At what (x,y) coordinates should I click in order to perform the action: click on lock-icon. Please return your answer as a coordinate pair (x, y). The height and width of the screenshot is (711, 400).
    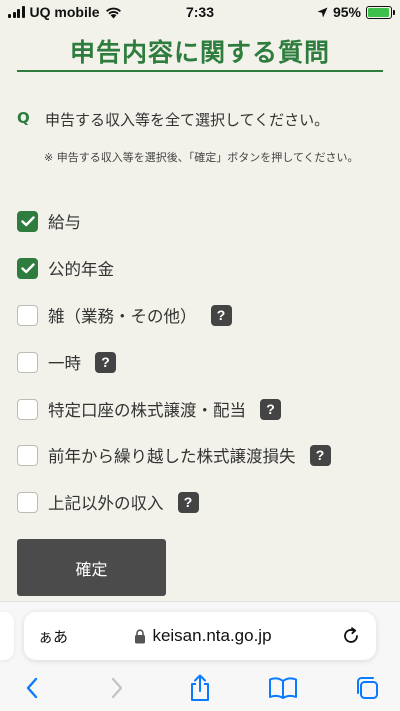
    Looking at the image, I should click on (140, 635).